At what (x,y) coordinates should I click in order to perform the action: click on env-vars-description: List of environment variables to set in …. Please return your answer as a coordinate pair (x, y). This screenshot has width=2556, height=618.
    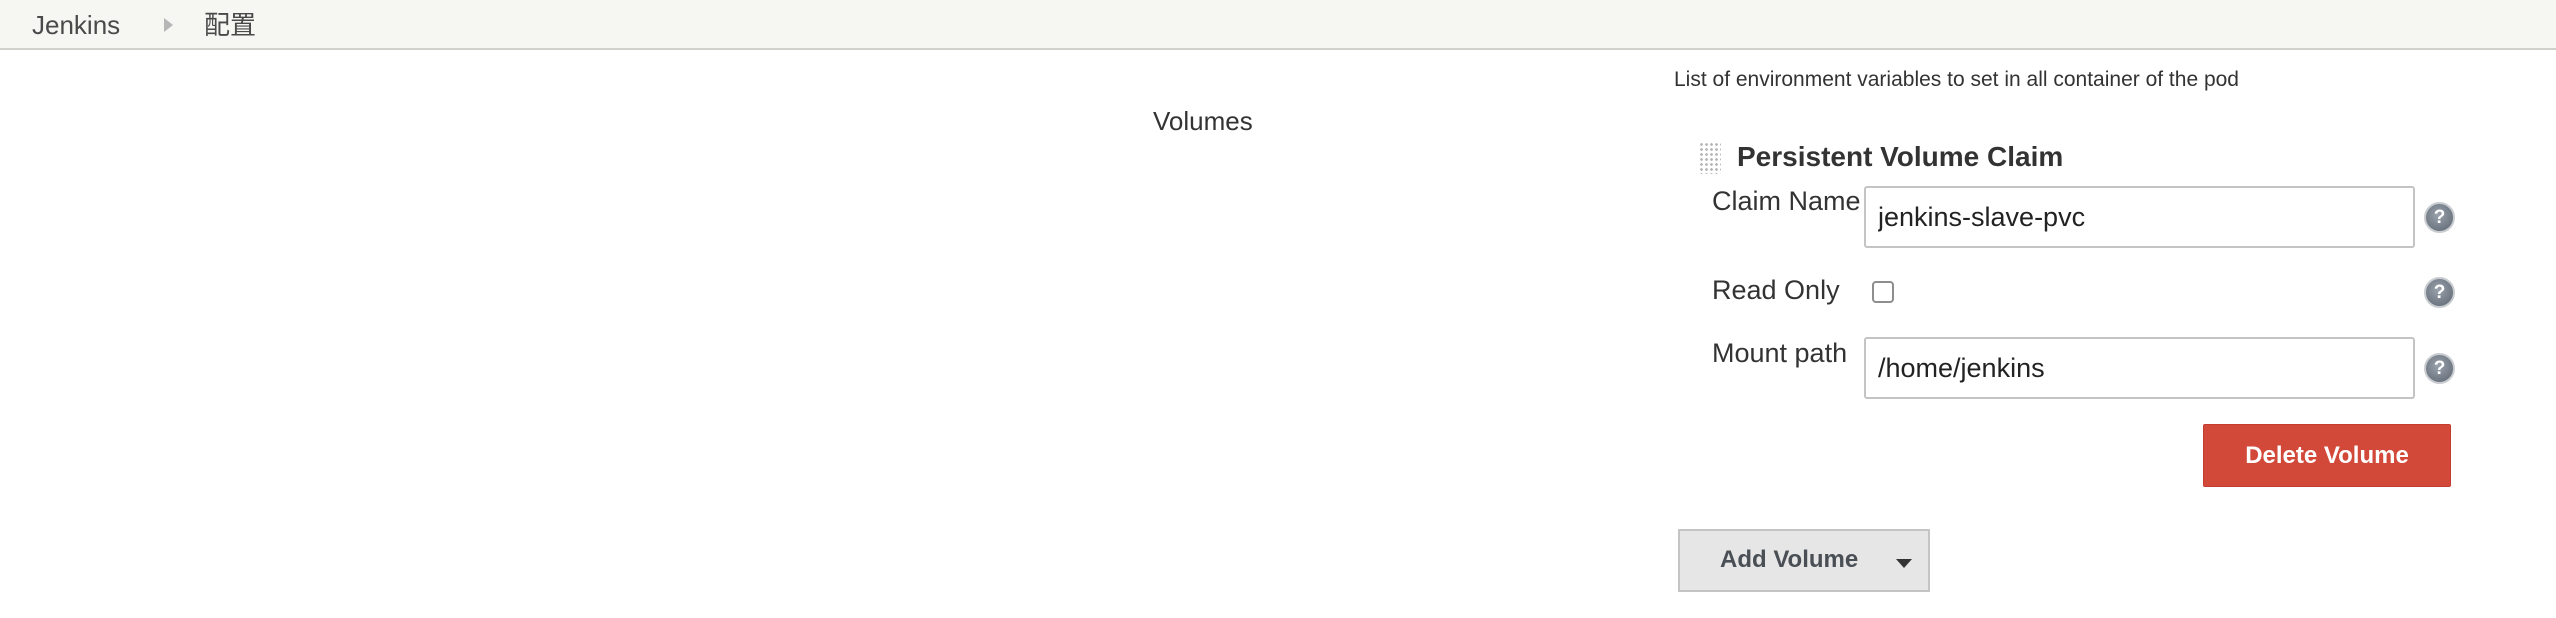
    Looking at the image, I should click on (1956, 79).